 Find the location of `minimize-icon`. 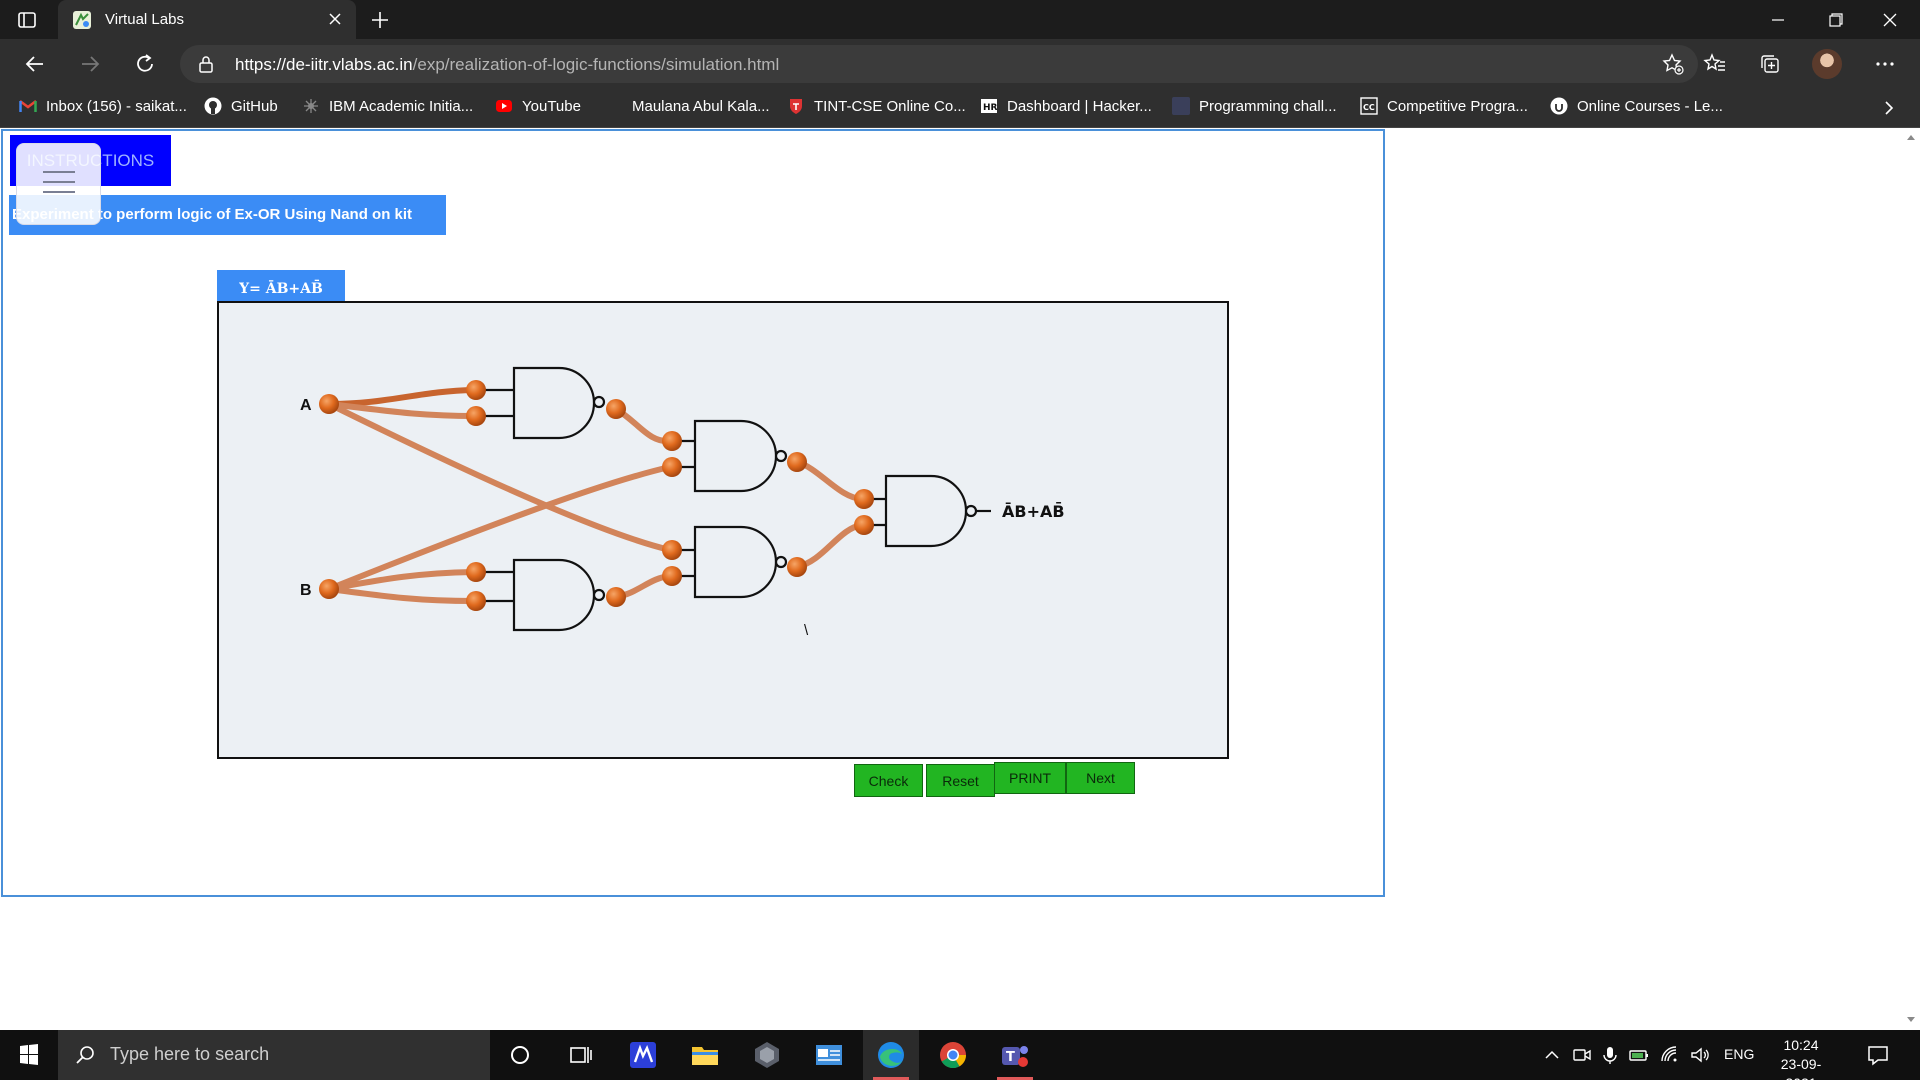

minimize-icon is located at coordinates (1778, 20).